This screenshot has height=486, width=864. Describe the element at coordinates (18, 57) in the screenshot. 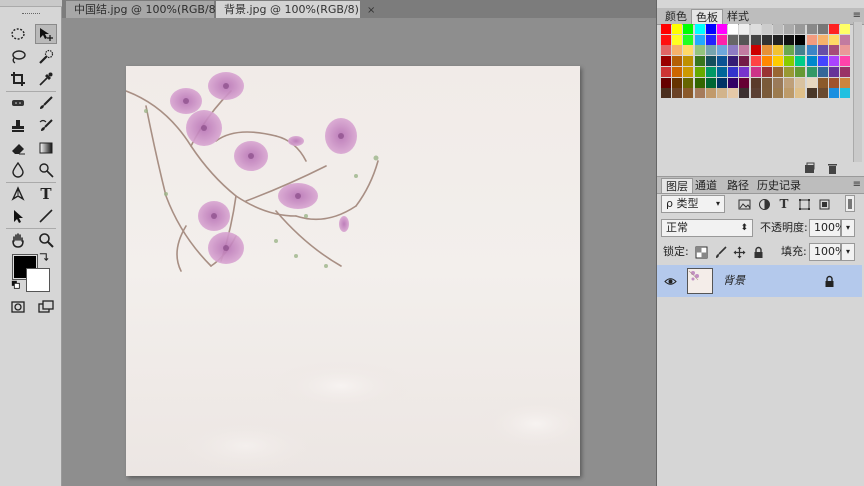

I see `lasso-tool` at that location.